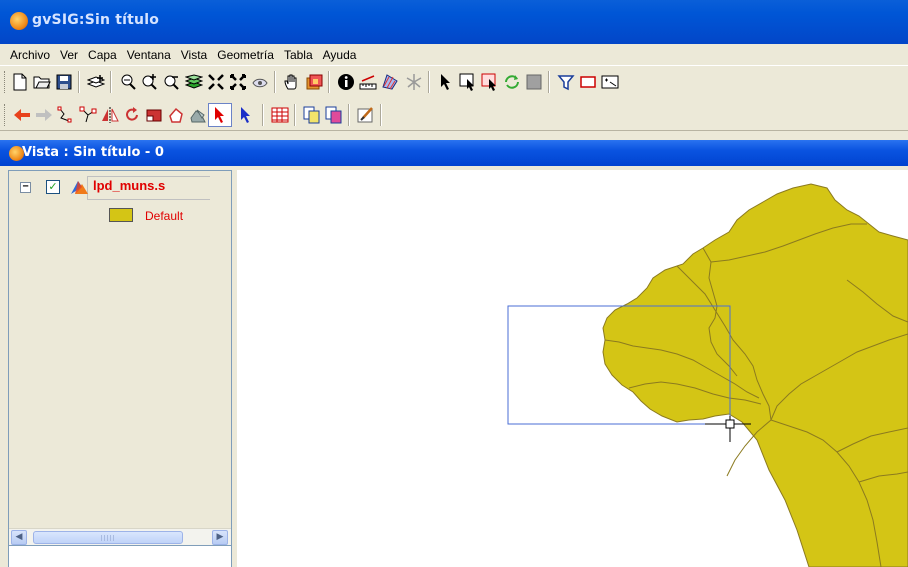  What do you see at coordinates (120, 556) in the screenshot?
I see `toc-overview-area` at bounding box center [120, 556].